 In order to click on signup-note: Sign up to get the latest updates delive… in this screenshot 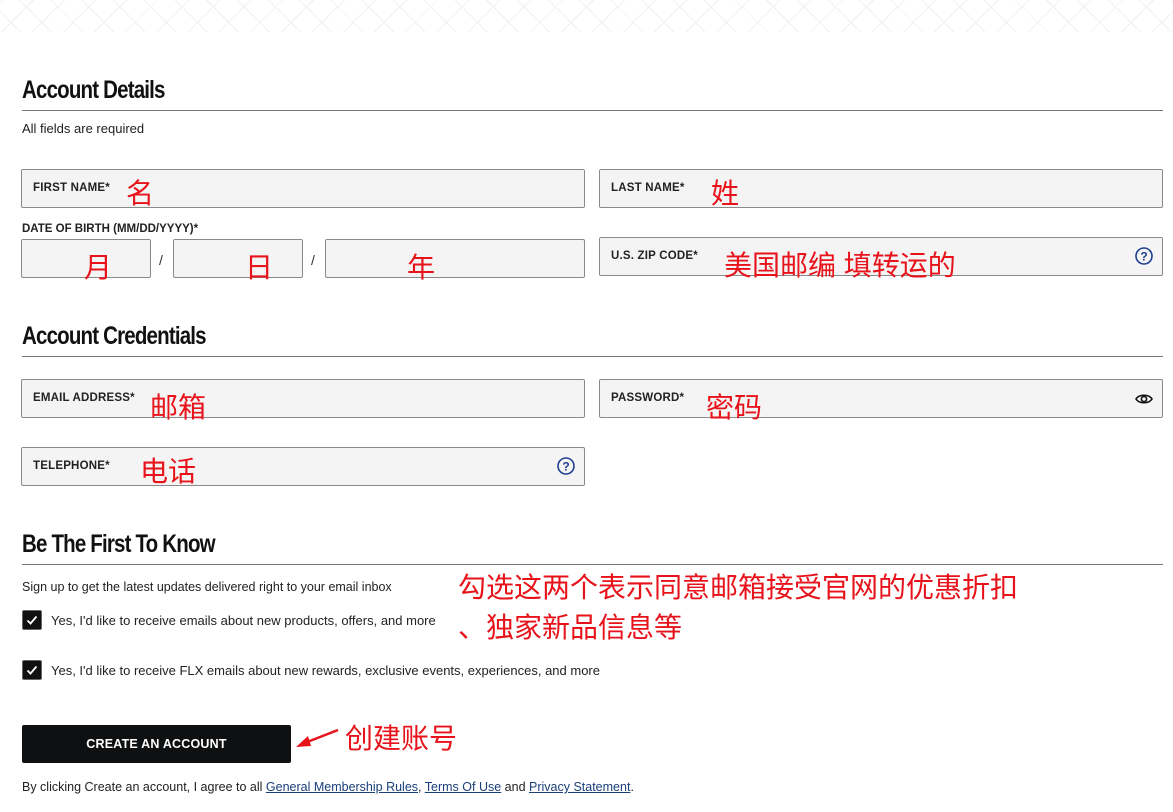, I will do `click(207, 587)`.